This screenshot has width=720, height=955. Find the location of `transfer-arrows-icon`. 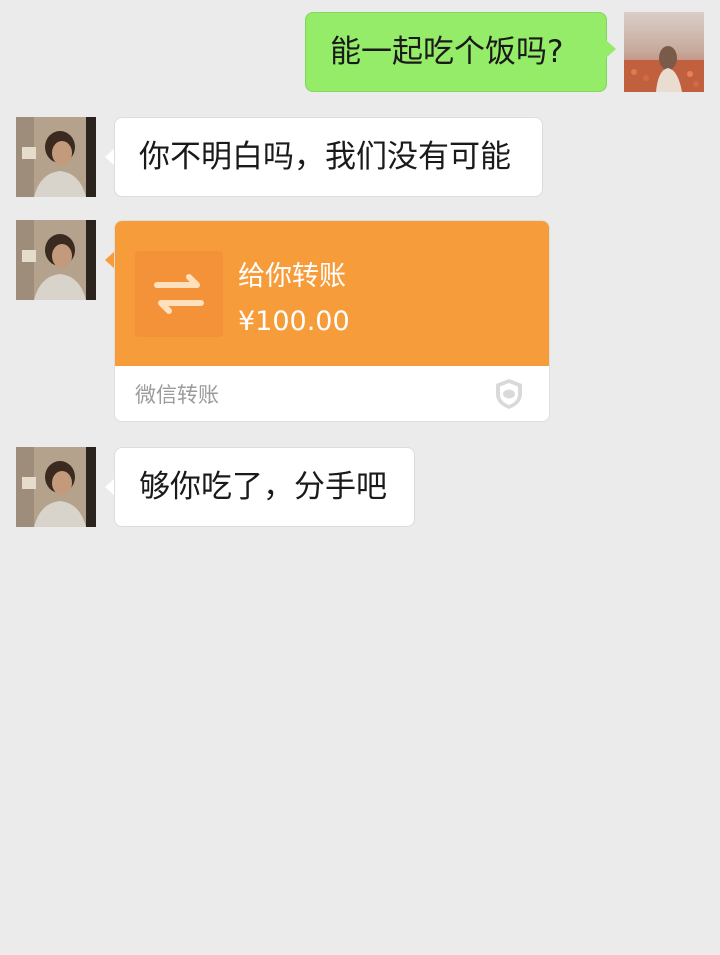

transfer-arrows-icon is located at coordinates (179, 294).